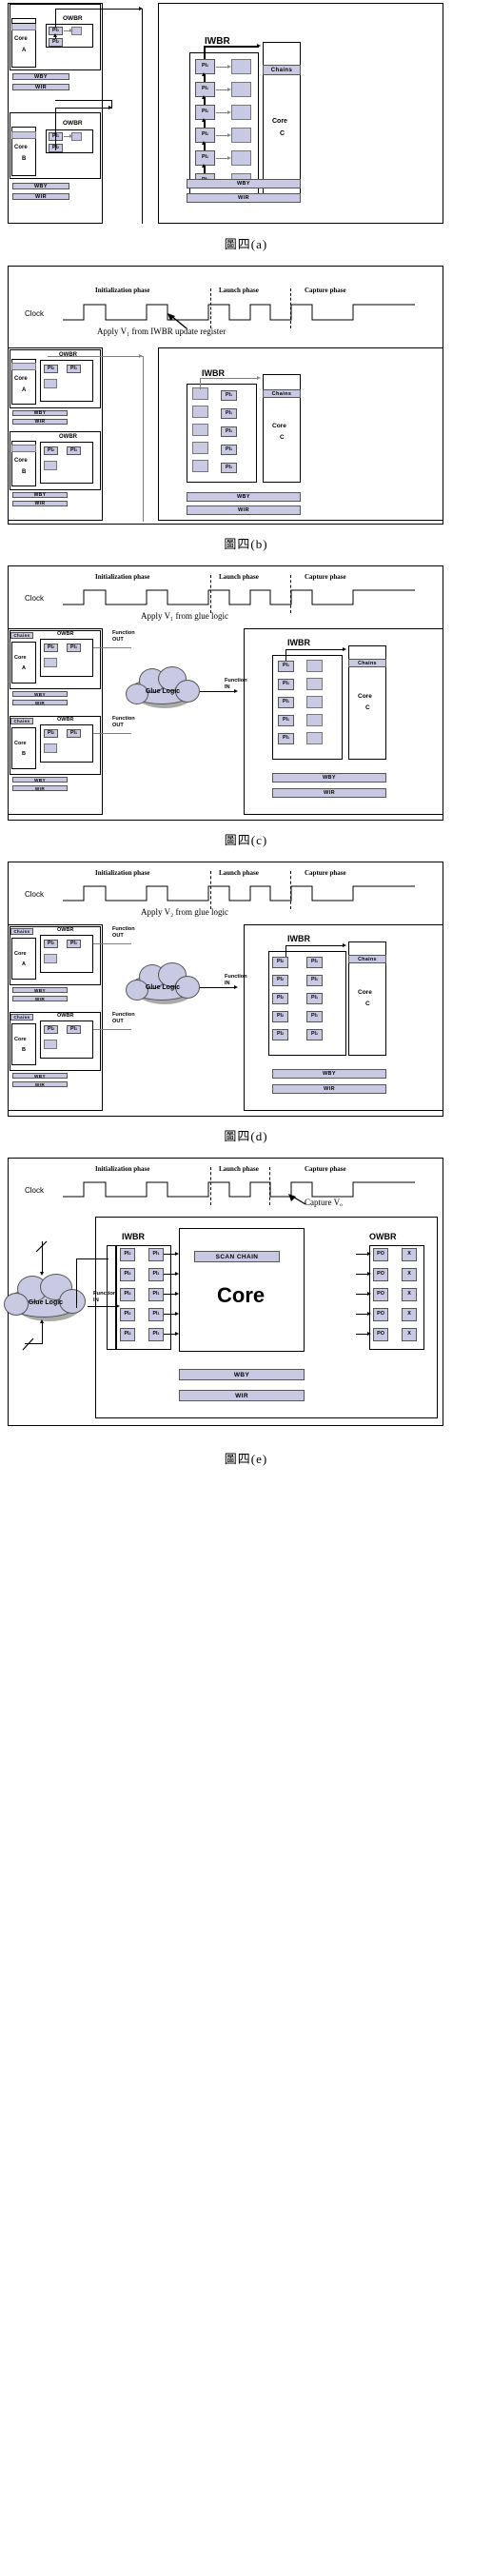  I want to click on fig-b-core-b-port, so click(24, 448).